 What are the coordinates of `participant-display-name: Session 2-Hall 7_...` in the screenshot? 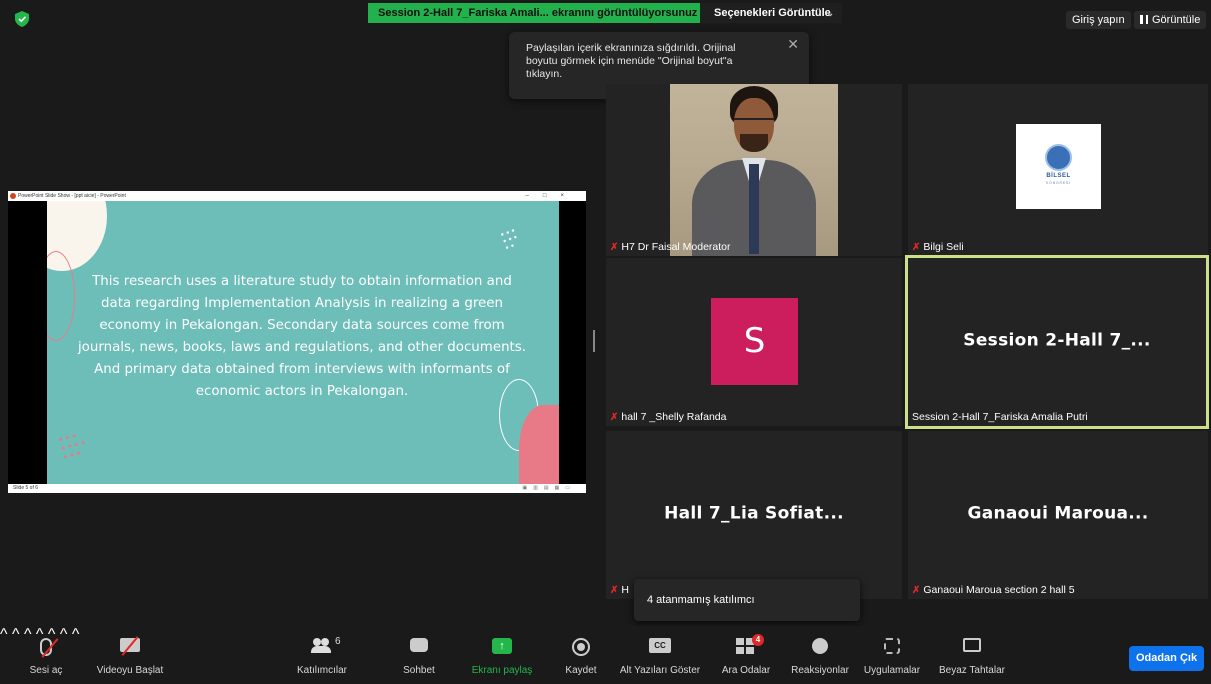 It's located at (1057, 340).